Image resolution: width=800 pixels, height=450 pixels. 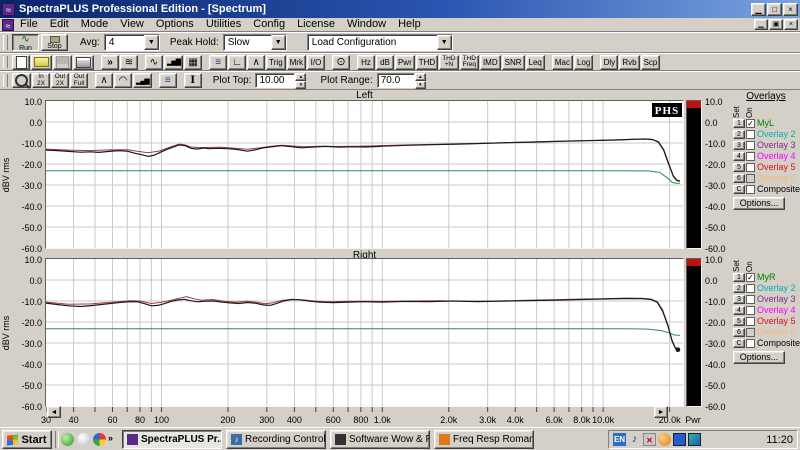 I want to click on leq-button: Leq, so click(x=535, y=62).